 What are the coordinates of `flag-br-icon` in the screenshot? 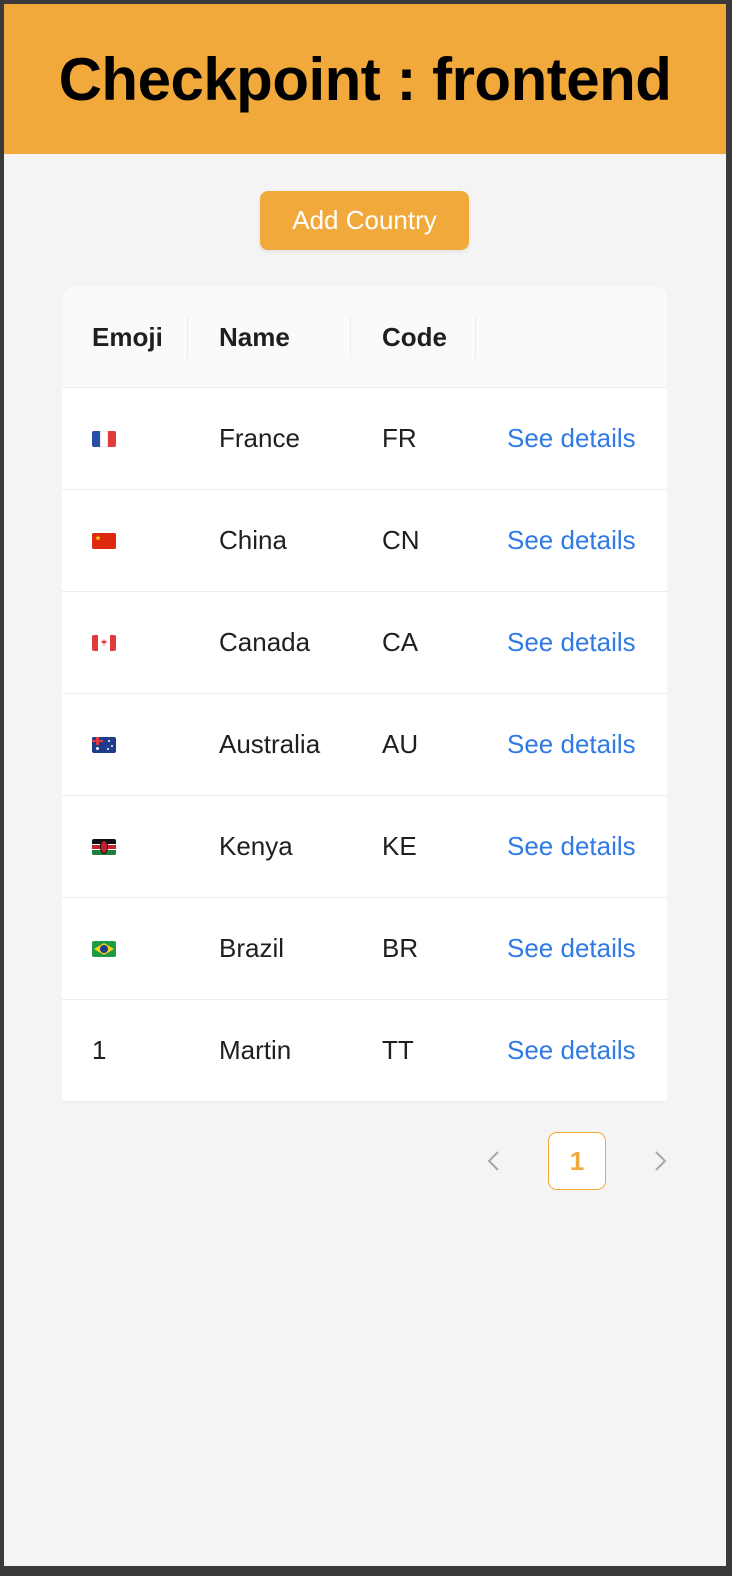 It's located at (104, 949).